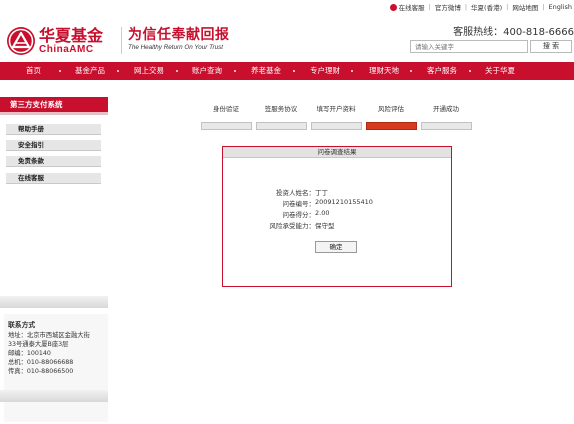 The image size is (574, 424). What do you see at coordinates (322, 213) in the screenshot?
I see `result-value-score: 2.00` at bounding box center [322, 213].